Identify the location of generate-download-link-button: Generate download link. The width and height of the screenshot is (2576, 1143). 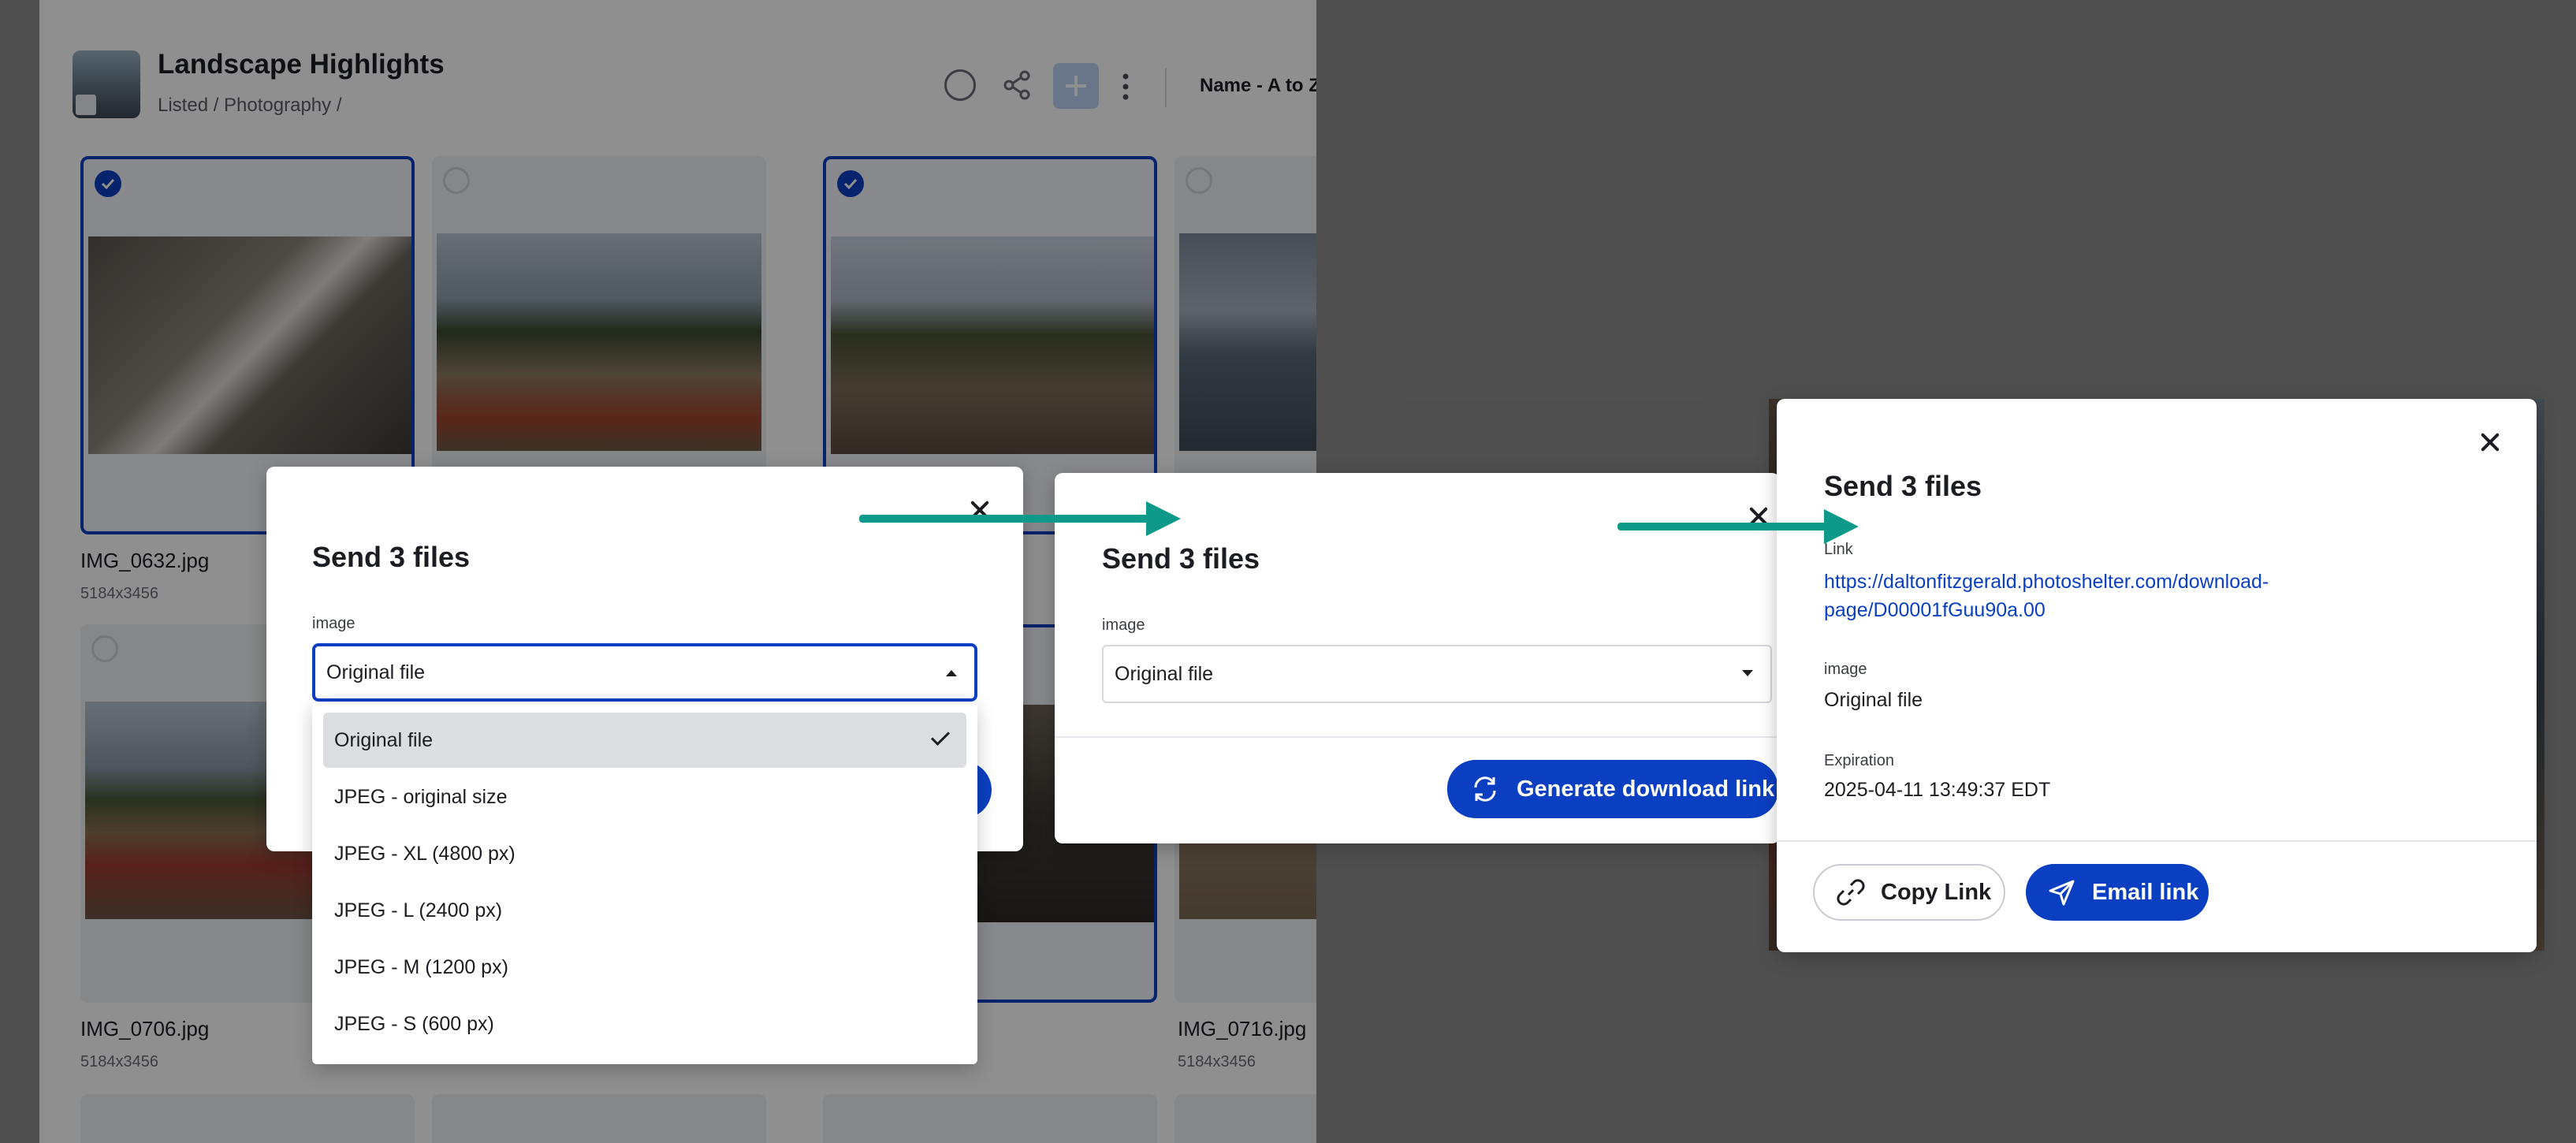
(1612, 789).